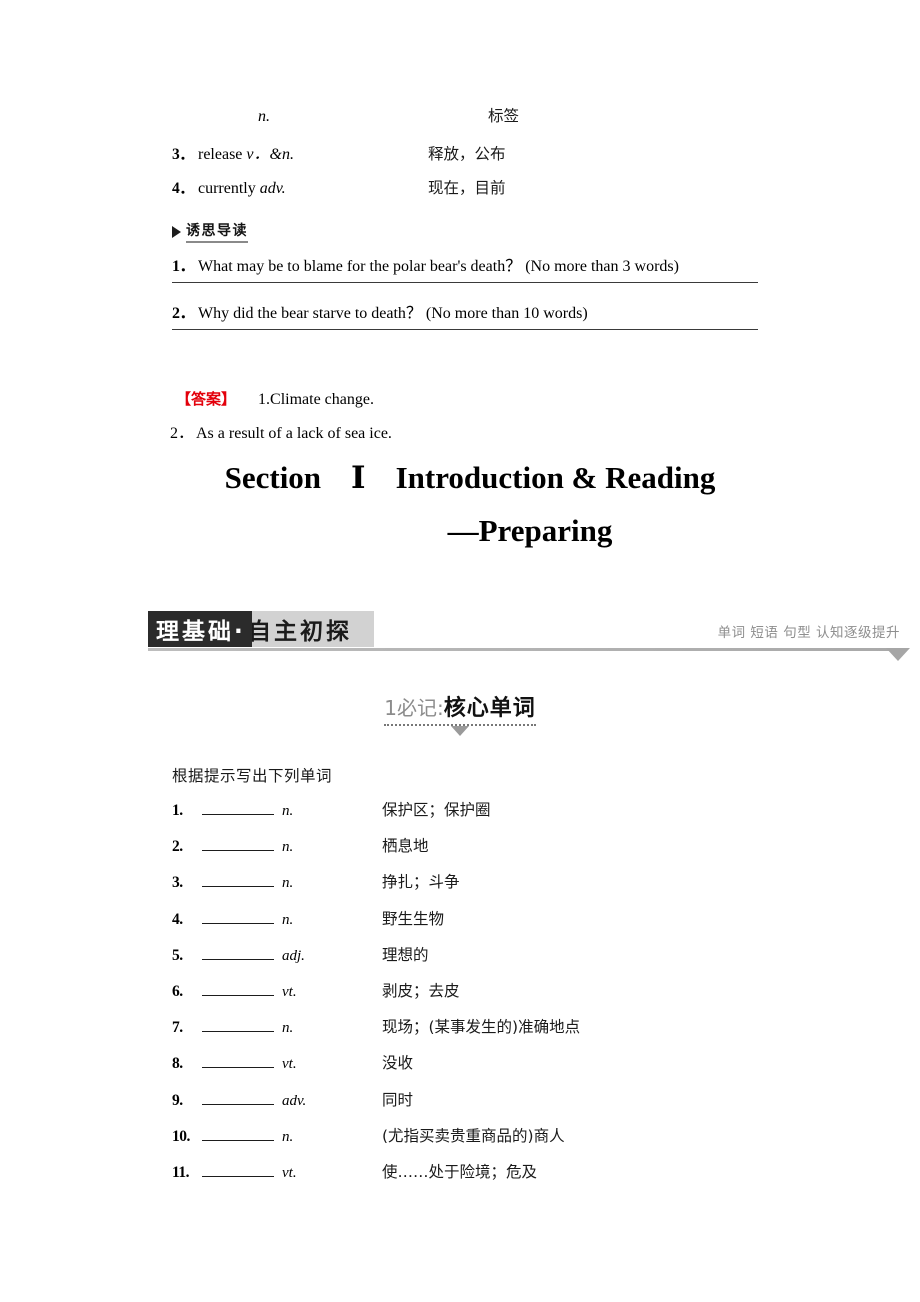  Describe the element at coordinates (177, 1028) in the screenshot. I see `wordlist-number: 7.` at that location.